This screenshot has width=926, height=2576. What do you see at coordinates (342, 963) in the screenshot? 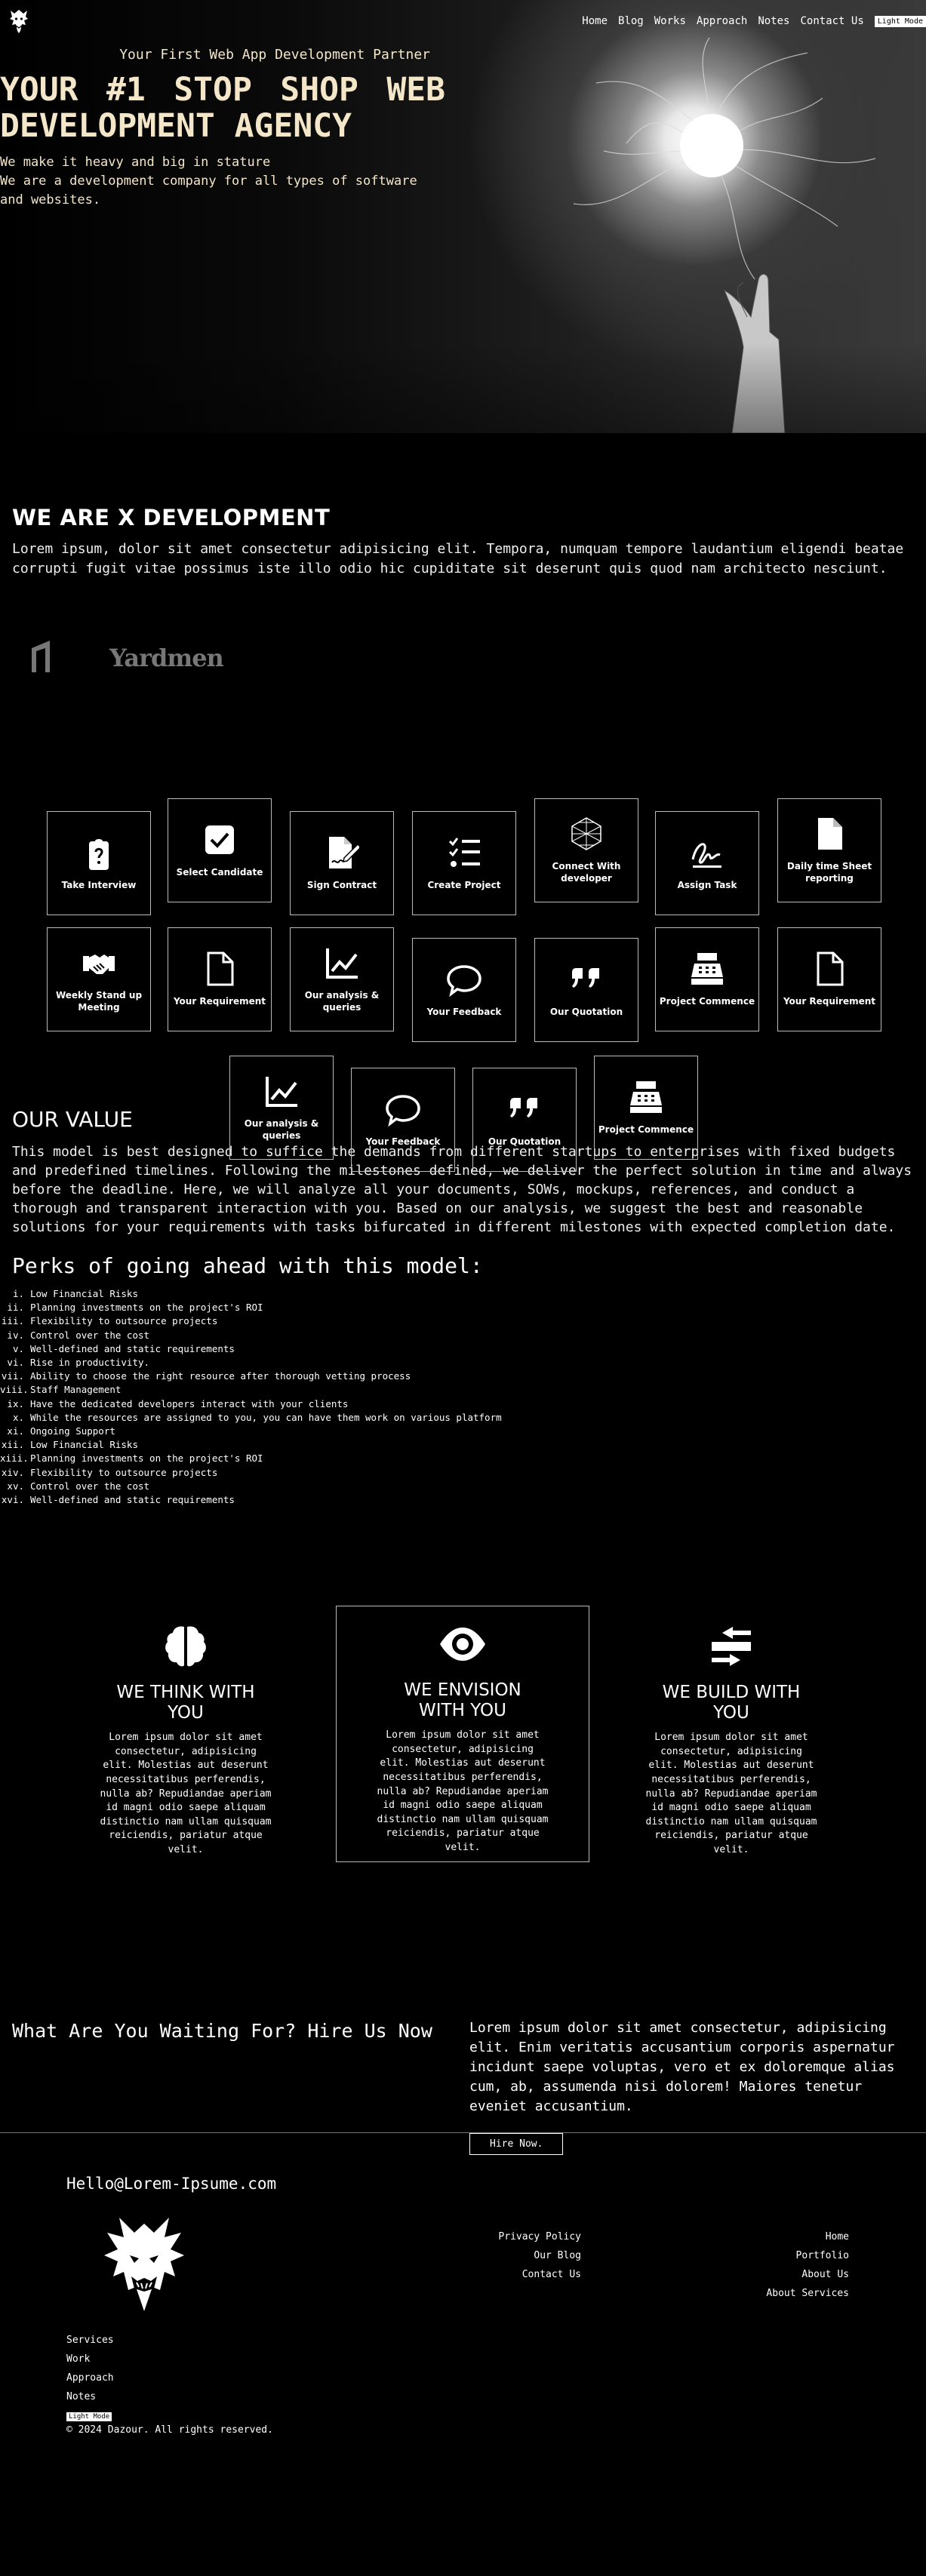
I see `chart-line-icon` at bounding box center [342, 963].